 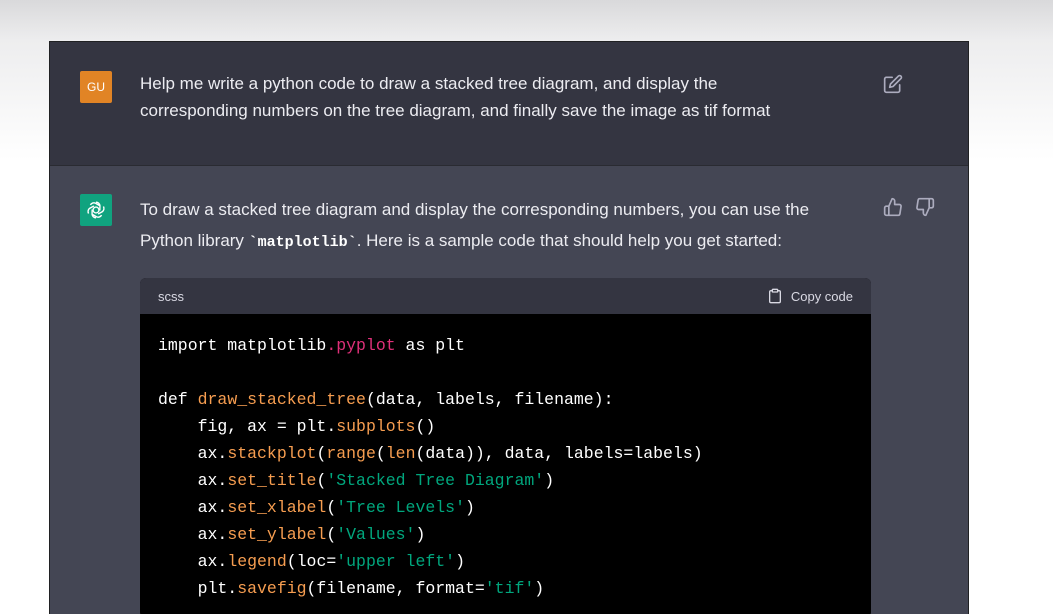 I want to click on code-line: ax.set_ylabel('Values'), so click(x=505, y=534).